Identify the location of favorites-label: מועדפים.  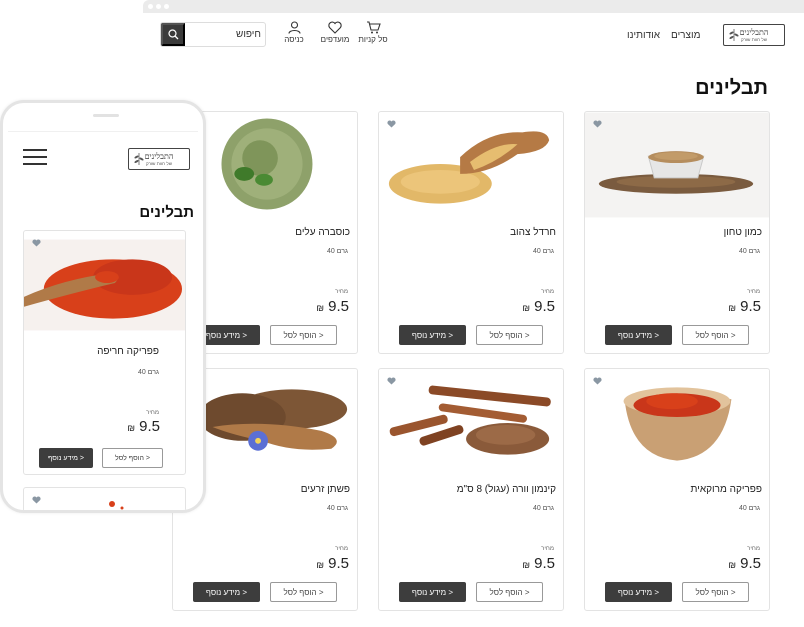
(335, 39).